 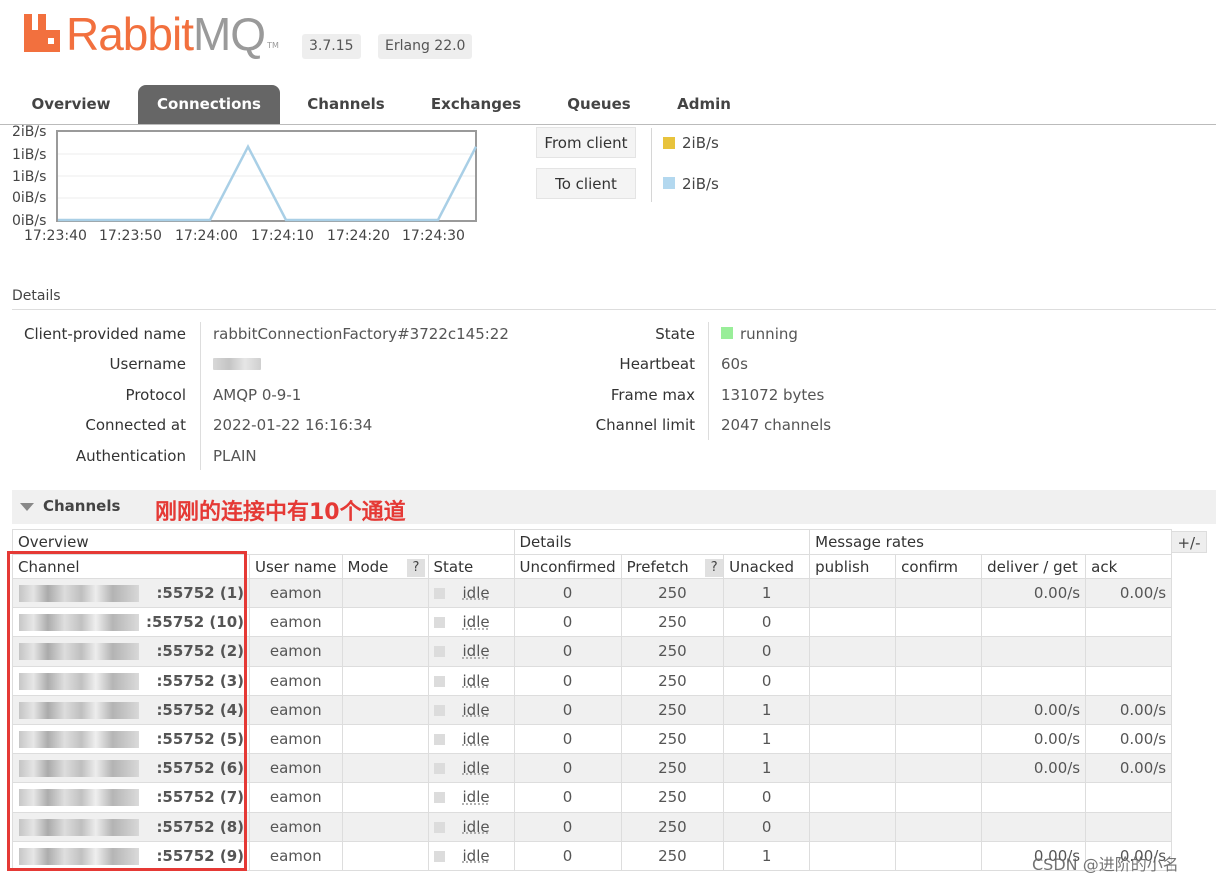 I want to click on x-tick-label: 17:24:00, so click(x=206, y=236).